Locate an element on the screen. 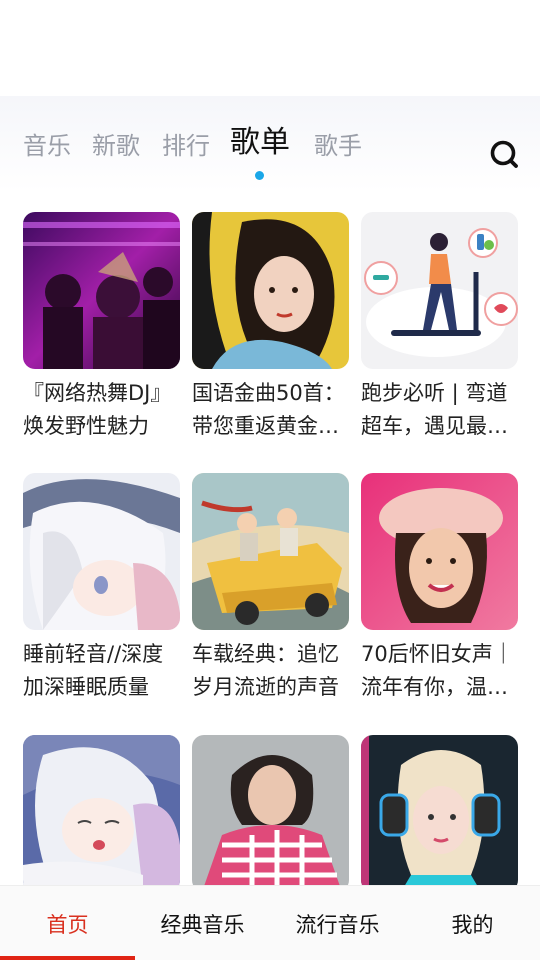 This screenshot has width=540, height=960. playlist-title: 睡前轻音//深度加深睡眠质量 is located at coordinates (93, 670).